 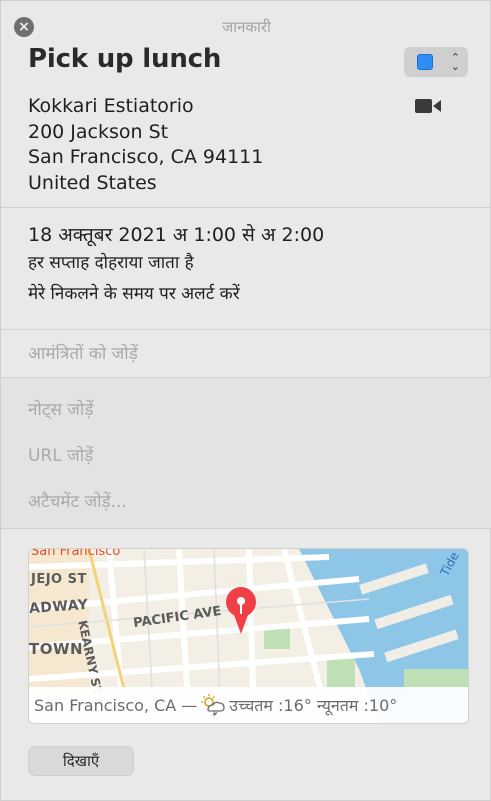 What do you see at coordinates (124, 59) in the screenshot?
I see `event-title: Pick up lunch` at bounding box center [124, 59].